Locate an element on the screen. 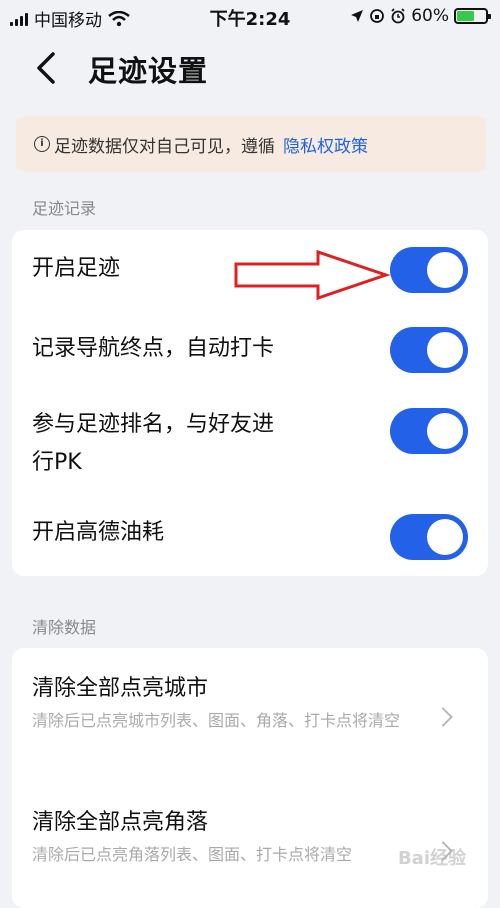  clear-item-title: 清除全部点亮城市 is located at coordinates (120, 688).